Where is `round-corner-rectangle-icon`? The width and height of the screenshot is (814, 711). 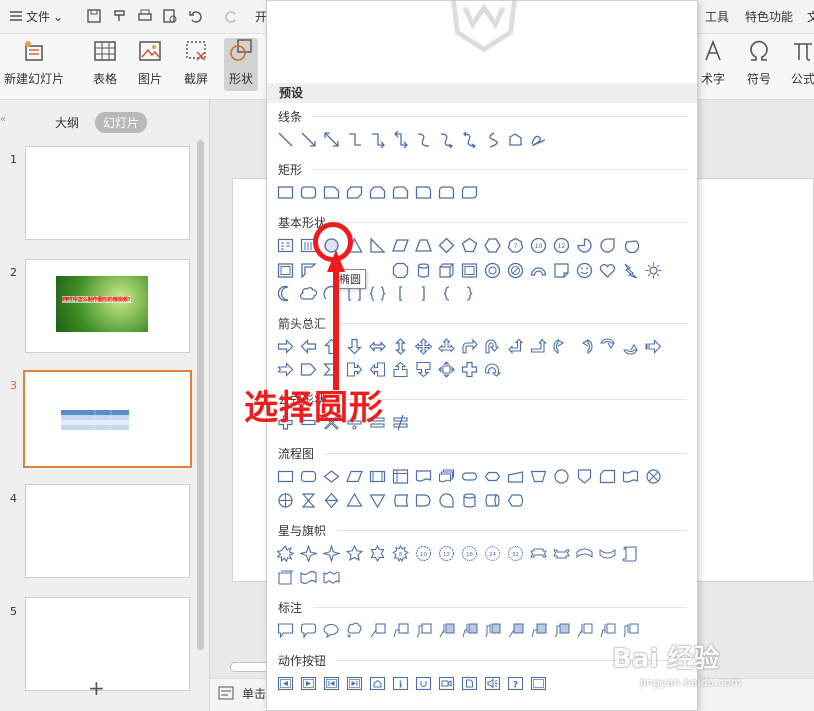 round-corner-rectangle-icon is located at coordinates (423, 192).